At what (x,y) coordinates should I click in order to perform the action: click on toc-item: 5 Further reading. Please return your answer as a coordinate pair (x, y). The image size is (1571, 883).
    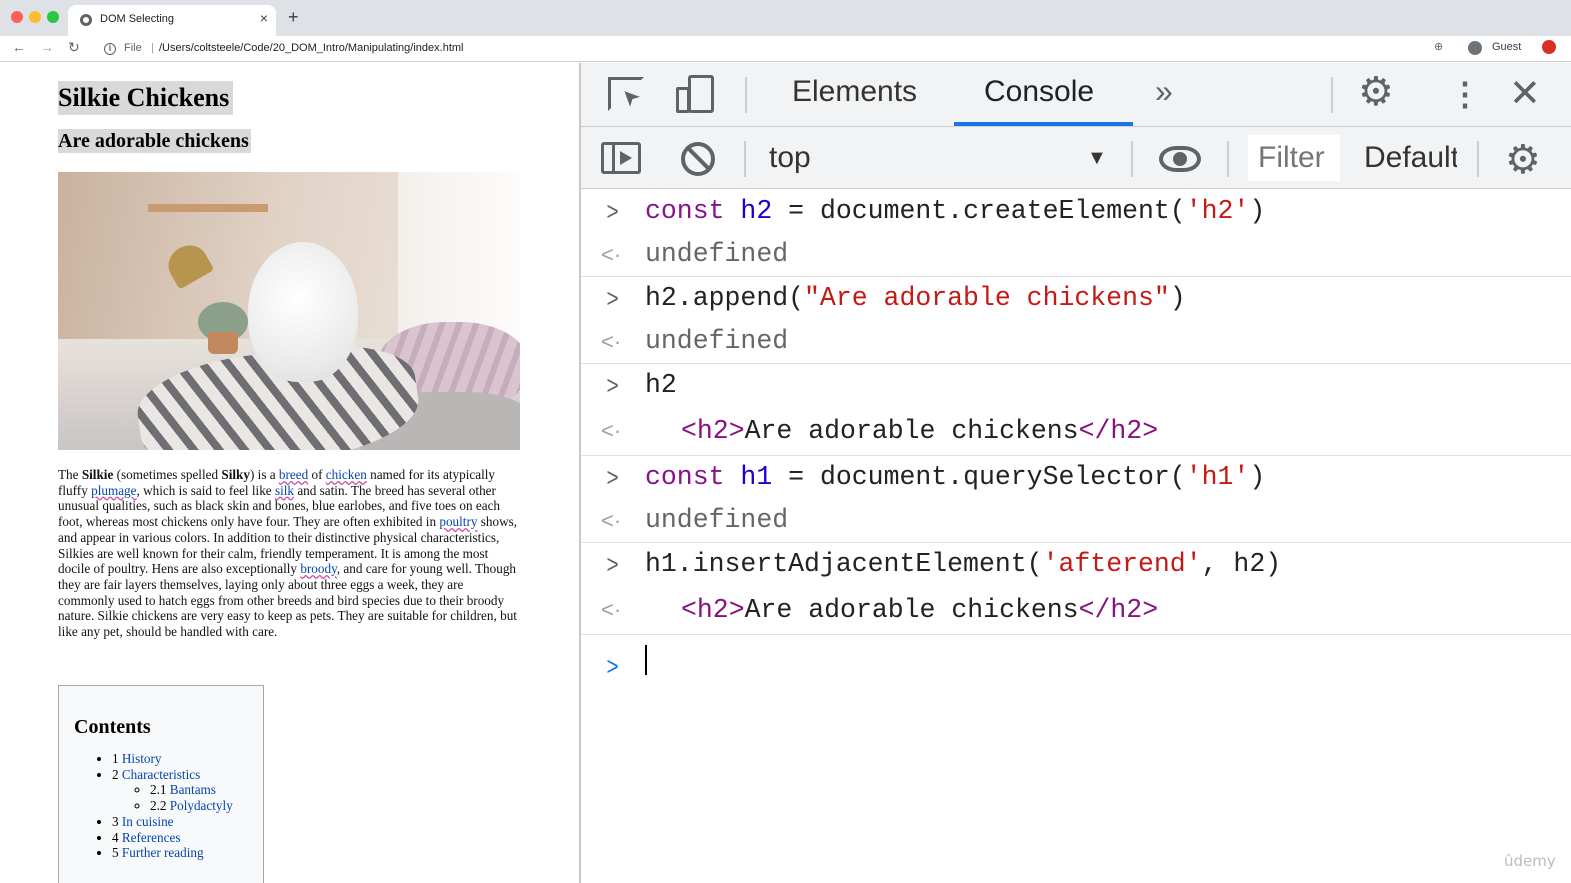
    Looking at the image, I should click on (187, 853).